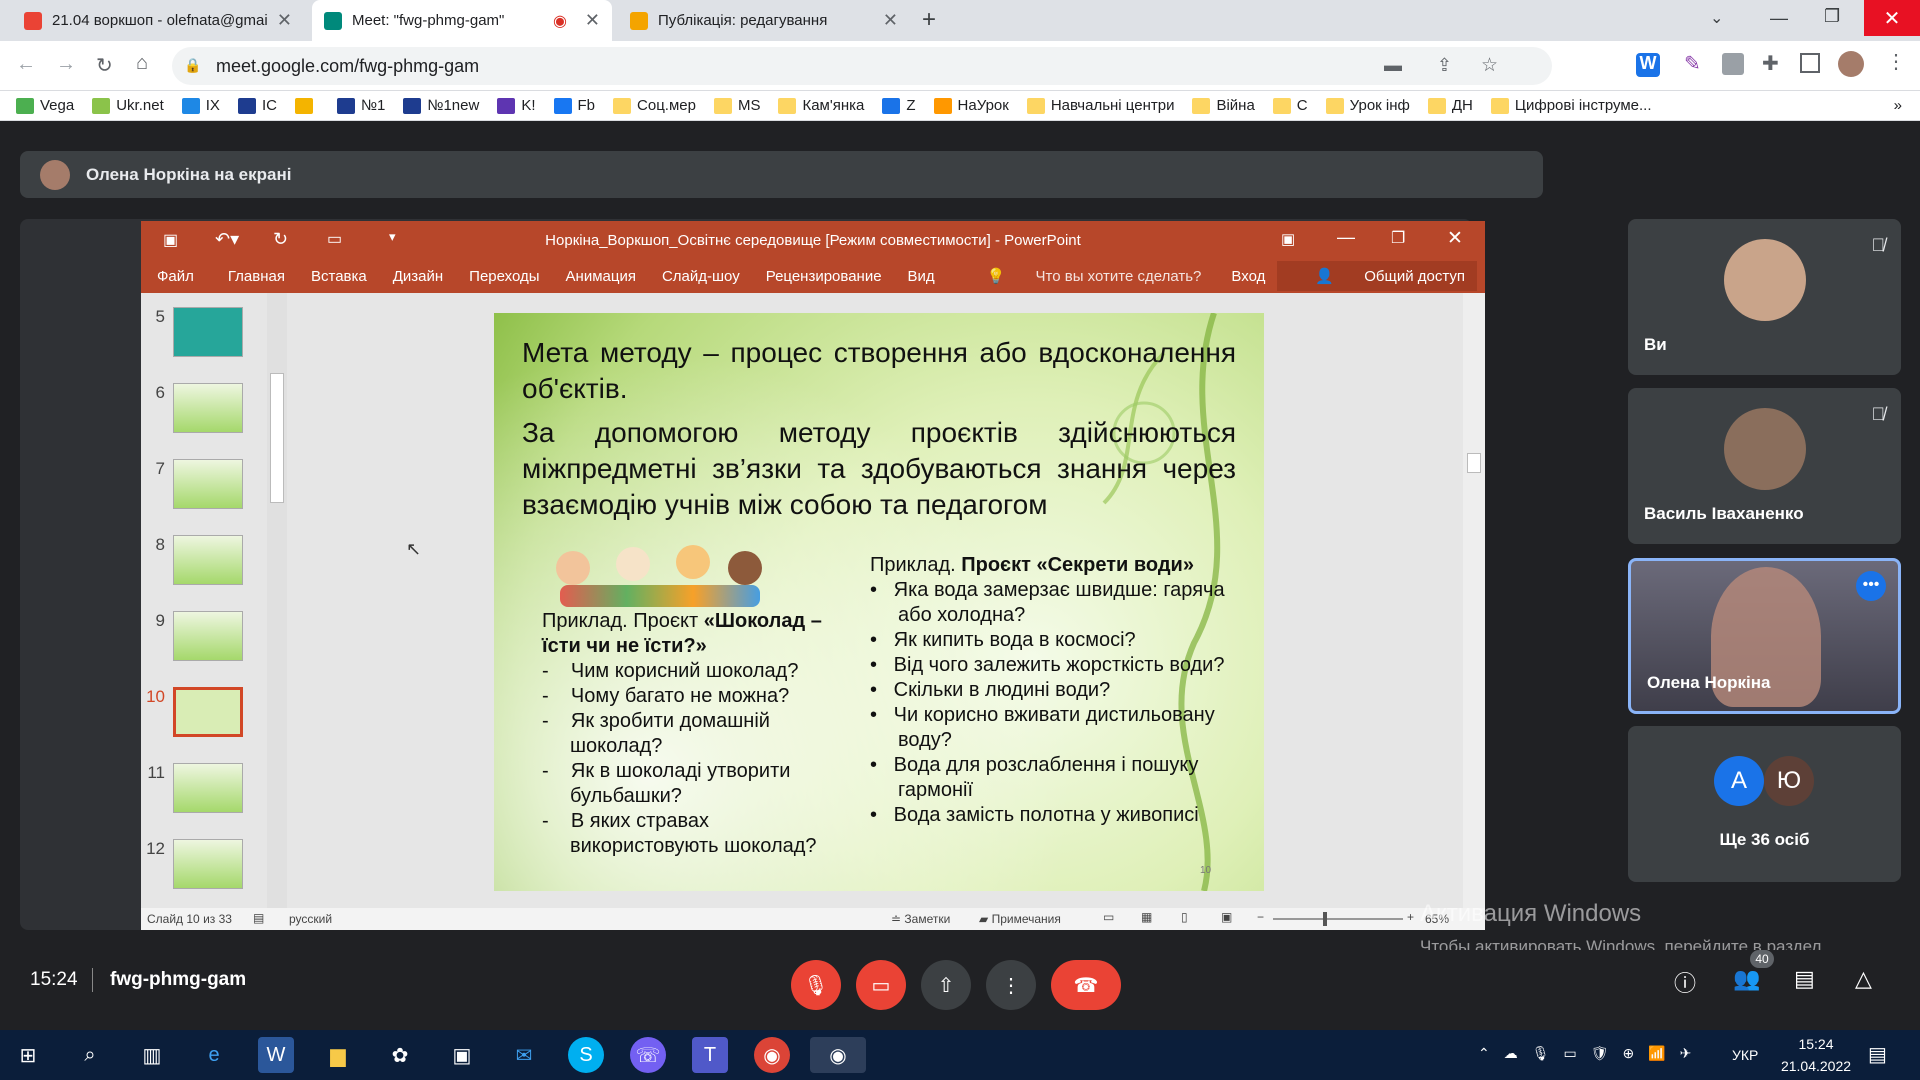 The height and width of the screenshot is (1080, 1920). Describe the element at coordinates (1020, 919) in the screenshot. I see `comments-button: ▰ Примечания` at that location.